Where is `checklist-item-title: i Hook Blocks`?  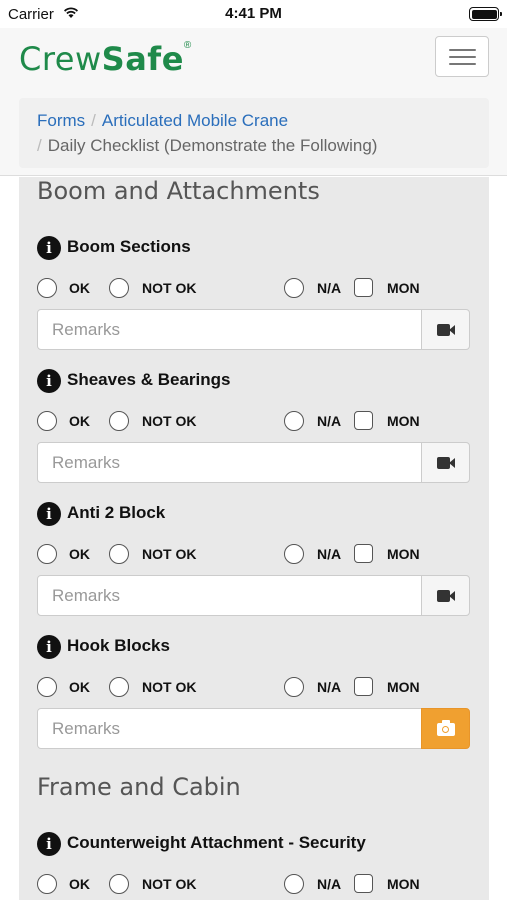 checklist-item-title: i Hook Blocks is located at coordinates (103, 646).